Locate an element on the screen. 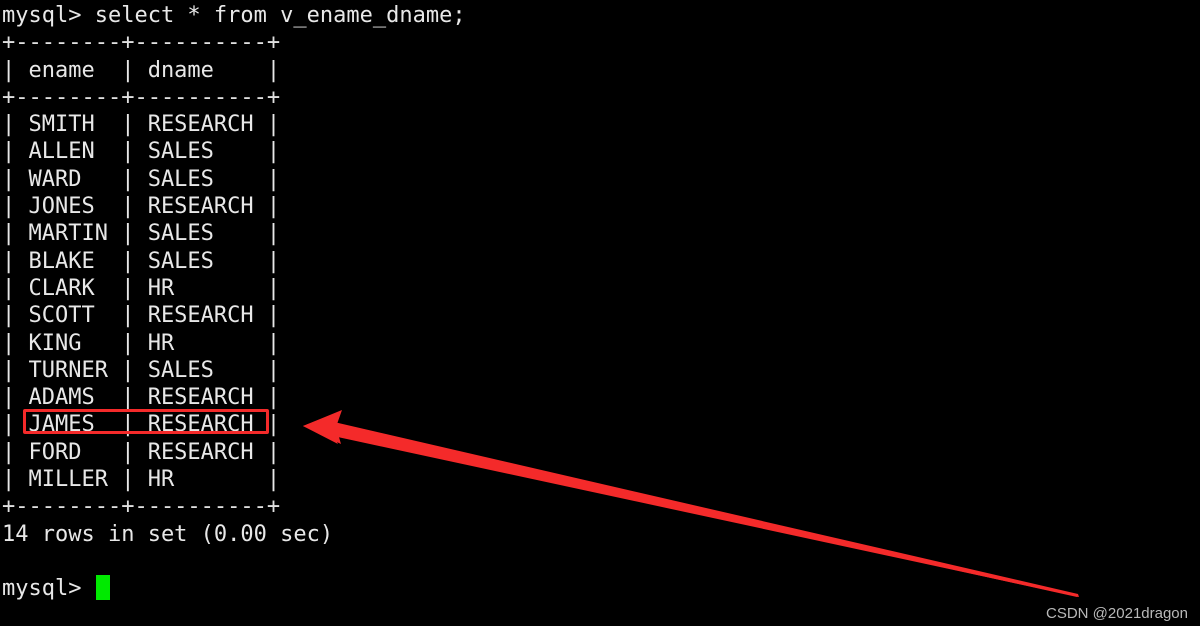  table-row: | ALLEN | SALES | is located at coordinates (141, 152).